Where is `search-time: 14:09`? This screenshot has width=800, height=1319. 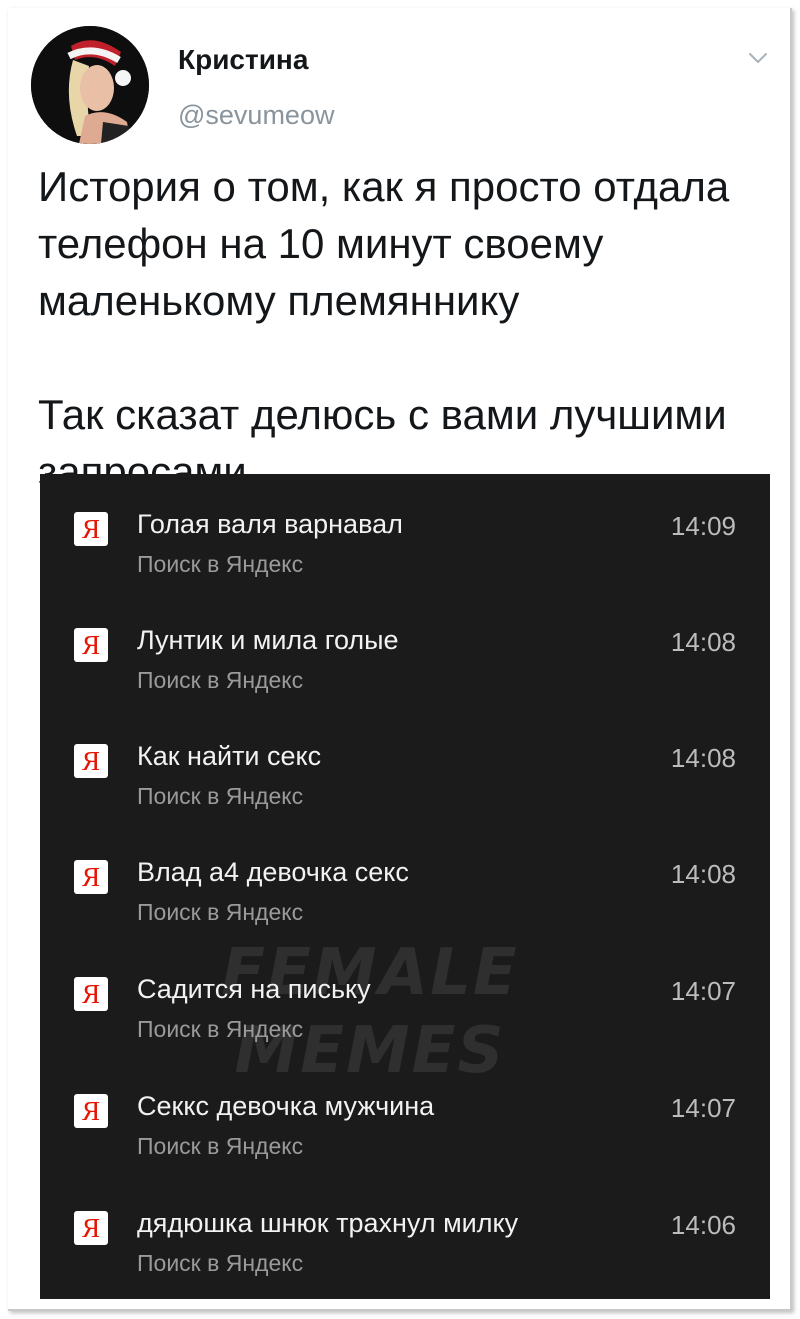
search-time: 14:09 is located at coordinates (703, 526).